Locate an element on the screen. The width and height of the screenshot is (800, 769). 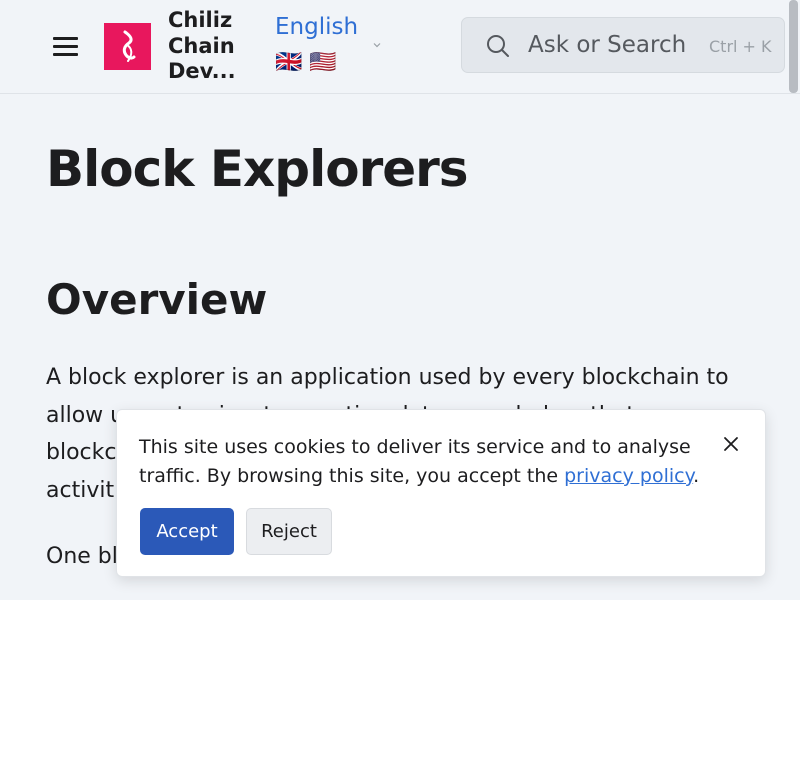
section-heading-overview: Overview is located at coordinates (157, 299).